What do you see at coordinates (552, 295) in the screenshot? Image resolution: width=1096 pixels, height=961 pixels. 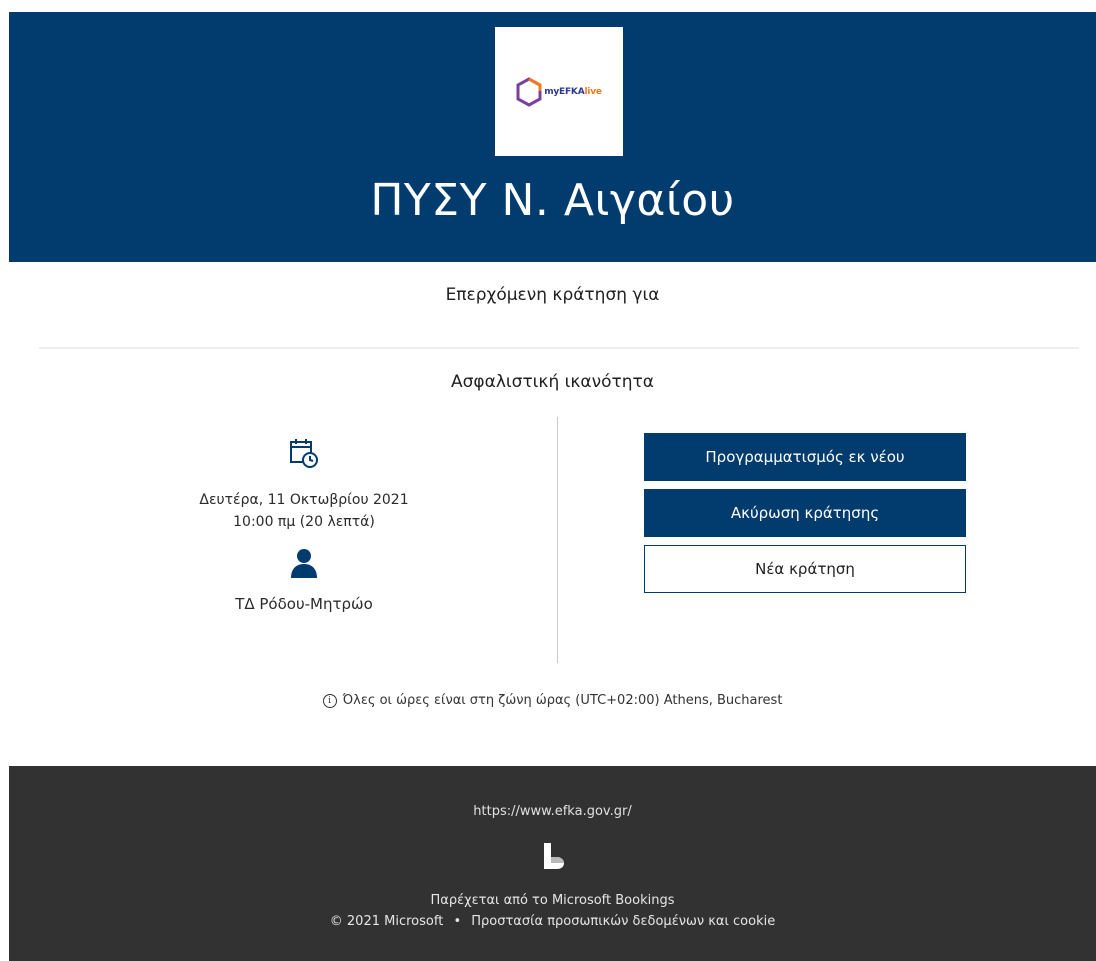 I see `upcoming-booking-heading: Επερχόμενη κράτηση για` at bounding box center [552, 295].